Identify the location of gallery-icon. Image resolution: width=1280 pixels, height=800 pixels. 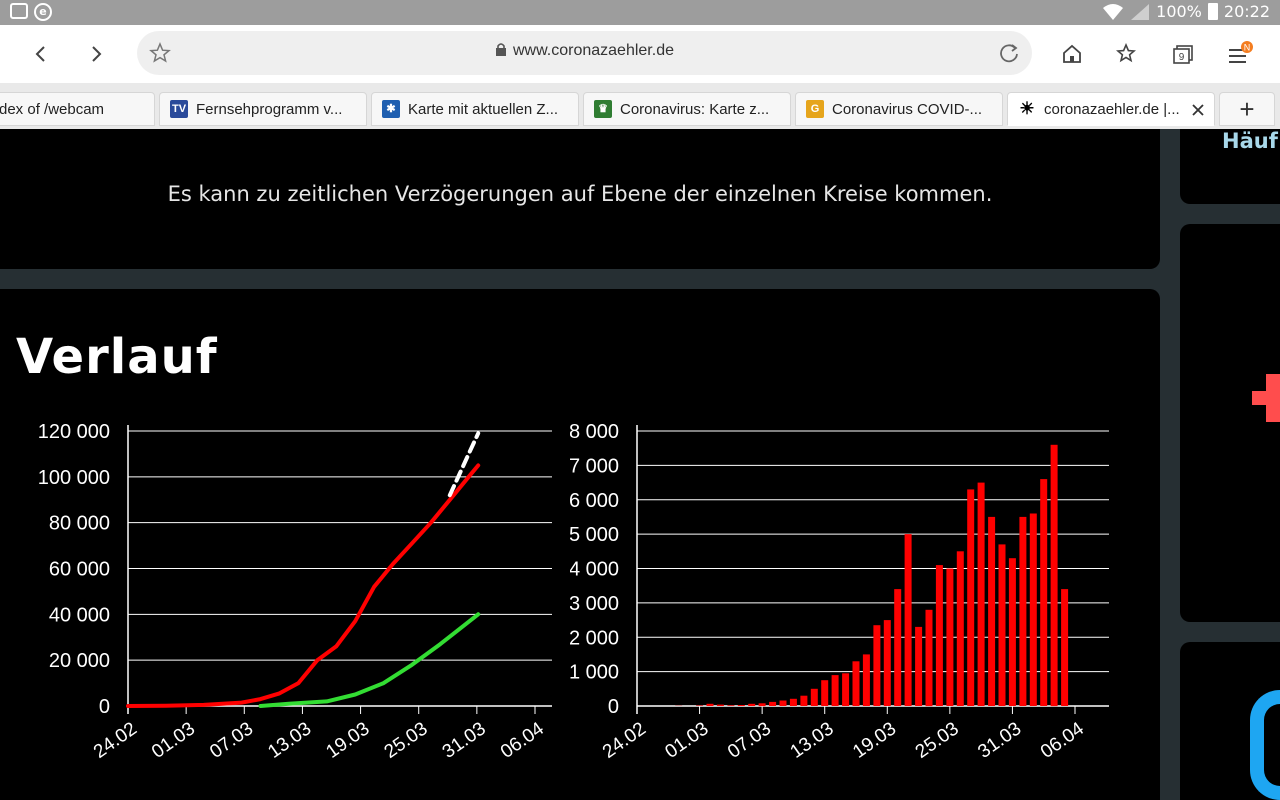
(19, 11).